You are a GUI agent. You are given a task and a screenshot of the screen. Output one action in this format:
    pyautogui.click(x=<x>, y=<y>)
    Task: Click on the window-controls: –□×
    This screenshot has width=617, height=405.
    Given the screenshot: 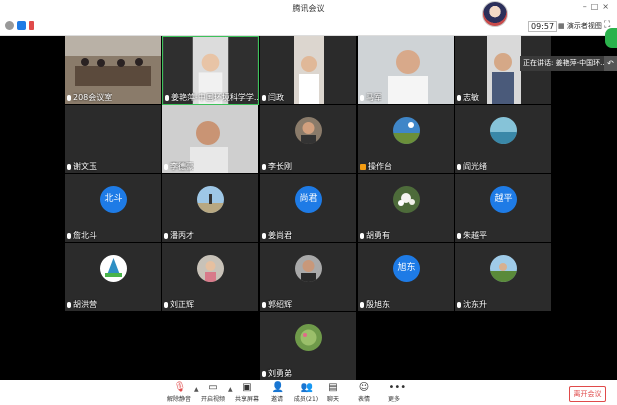 What is the action you would take?
    pyautogui.click(x=598, y=6)
    